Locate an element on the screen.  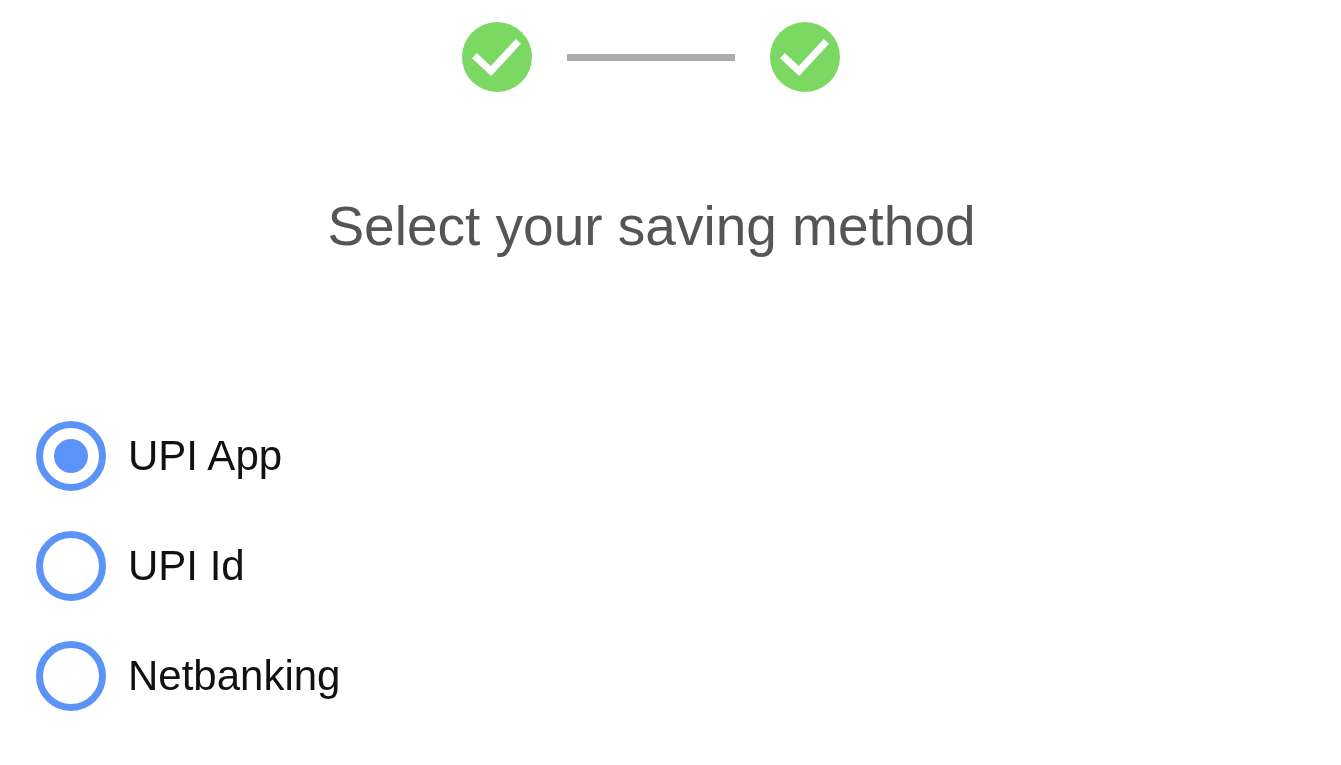
page-title: Select your saving method is located at coordinates (651, 226).